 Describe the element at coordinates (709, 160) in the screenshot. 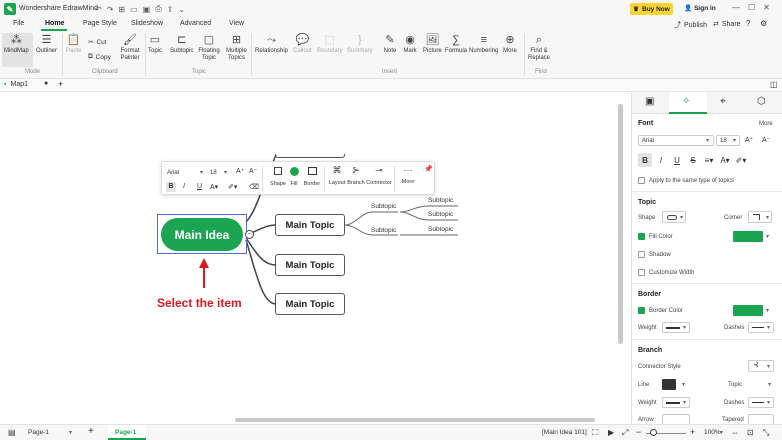

I see `align-icon: ≡▾` at that location.